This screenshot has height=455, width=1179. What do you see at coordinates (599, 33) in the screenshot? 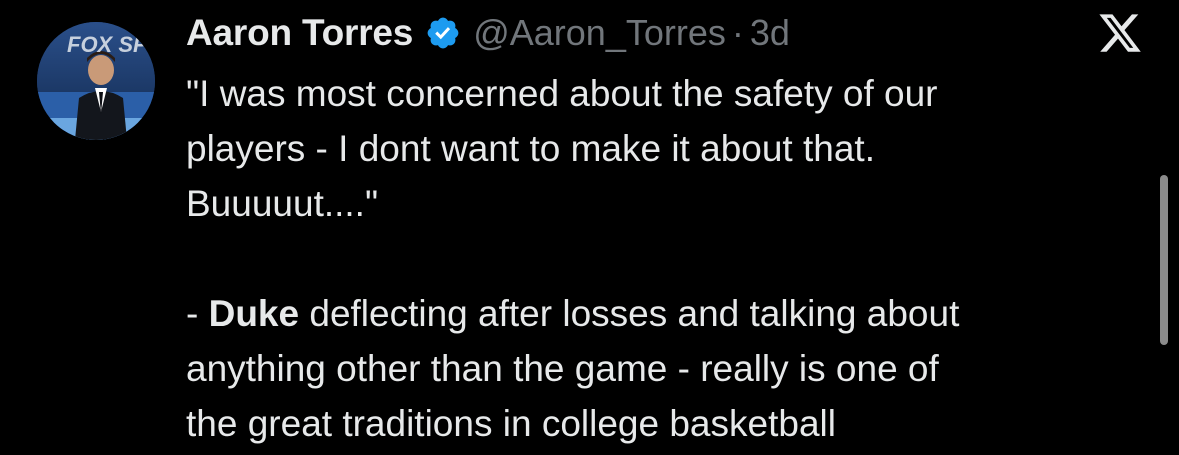
I see `handle: @Aaron_Torres` at bounding box center [599, 33].